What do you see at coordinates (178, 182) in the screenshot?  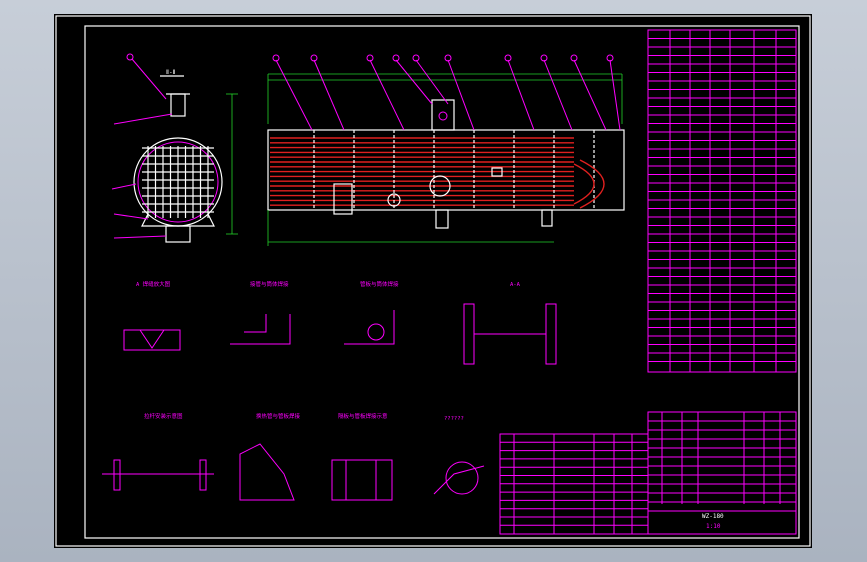 I see `tube-bundle-pattern` at bounding box center [178, 182].